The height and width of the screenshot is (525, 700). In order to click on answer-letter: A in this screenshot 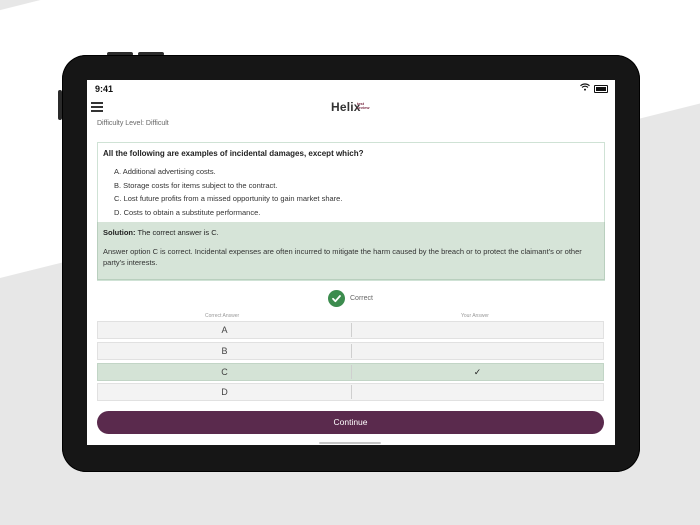, I will do `click(224, 330)`.